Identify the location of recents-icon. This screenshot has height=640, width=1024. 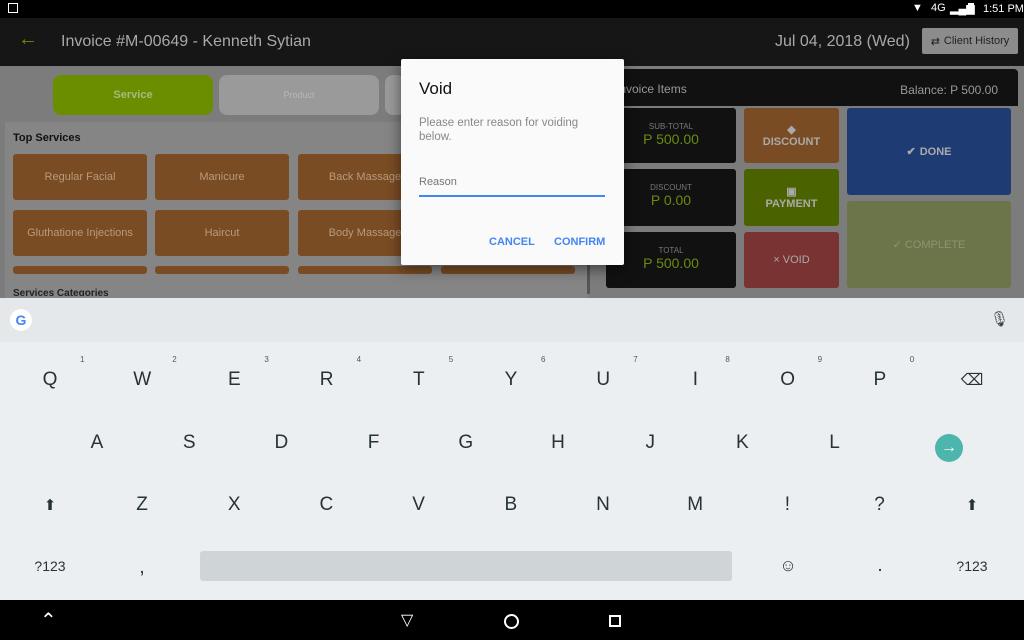
(615, 621).